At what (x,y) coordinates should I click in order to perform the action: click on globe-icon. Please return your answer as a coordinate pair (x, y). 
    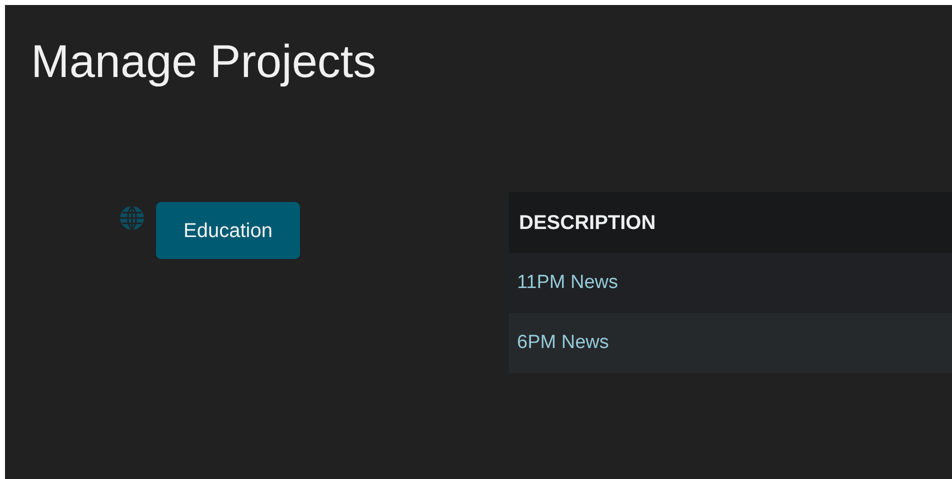
    Looking at the image, I should click on (132, 218).